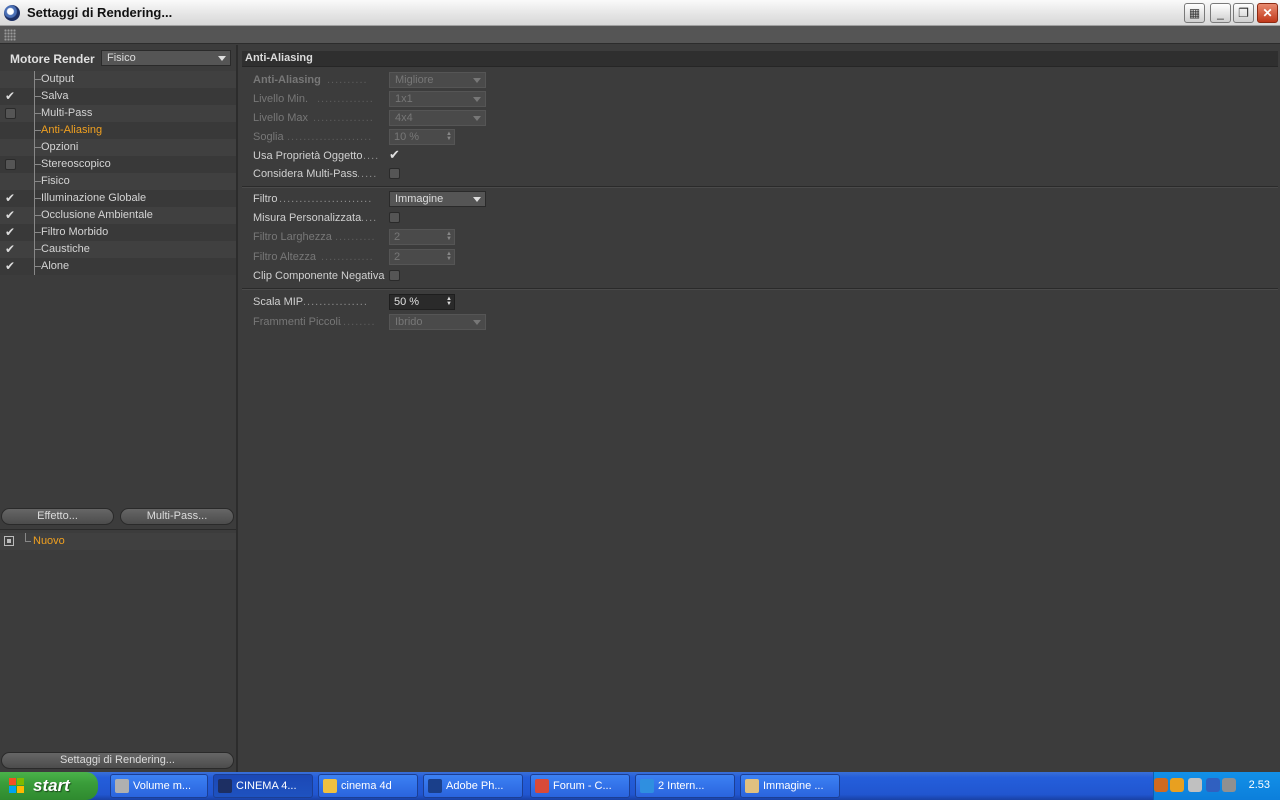  I want to click on tree-item-label: Fisico, so click(55, 181).